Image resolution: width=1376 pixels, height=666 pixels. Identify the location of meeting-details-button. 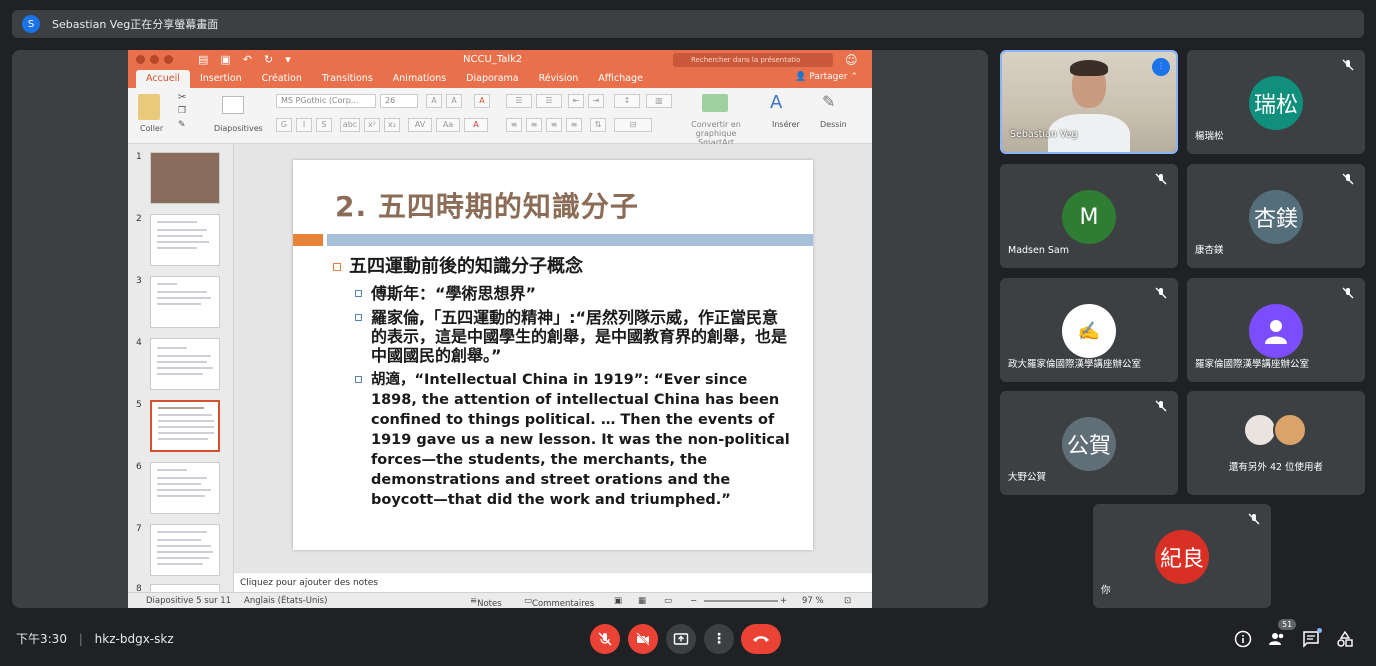
(1243, 639).